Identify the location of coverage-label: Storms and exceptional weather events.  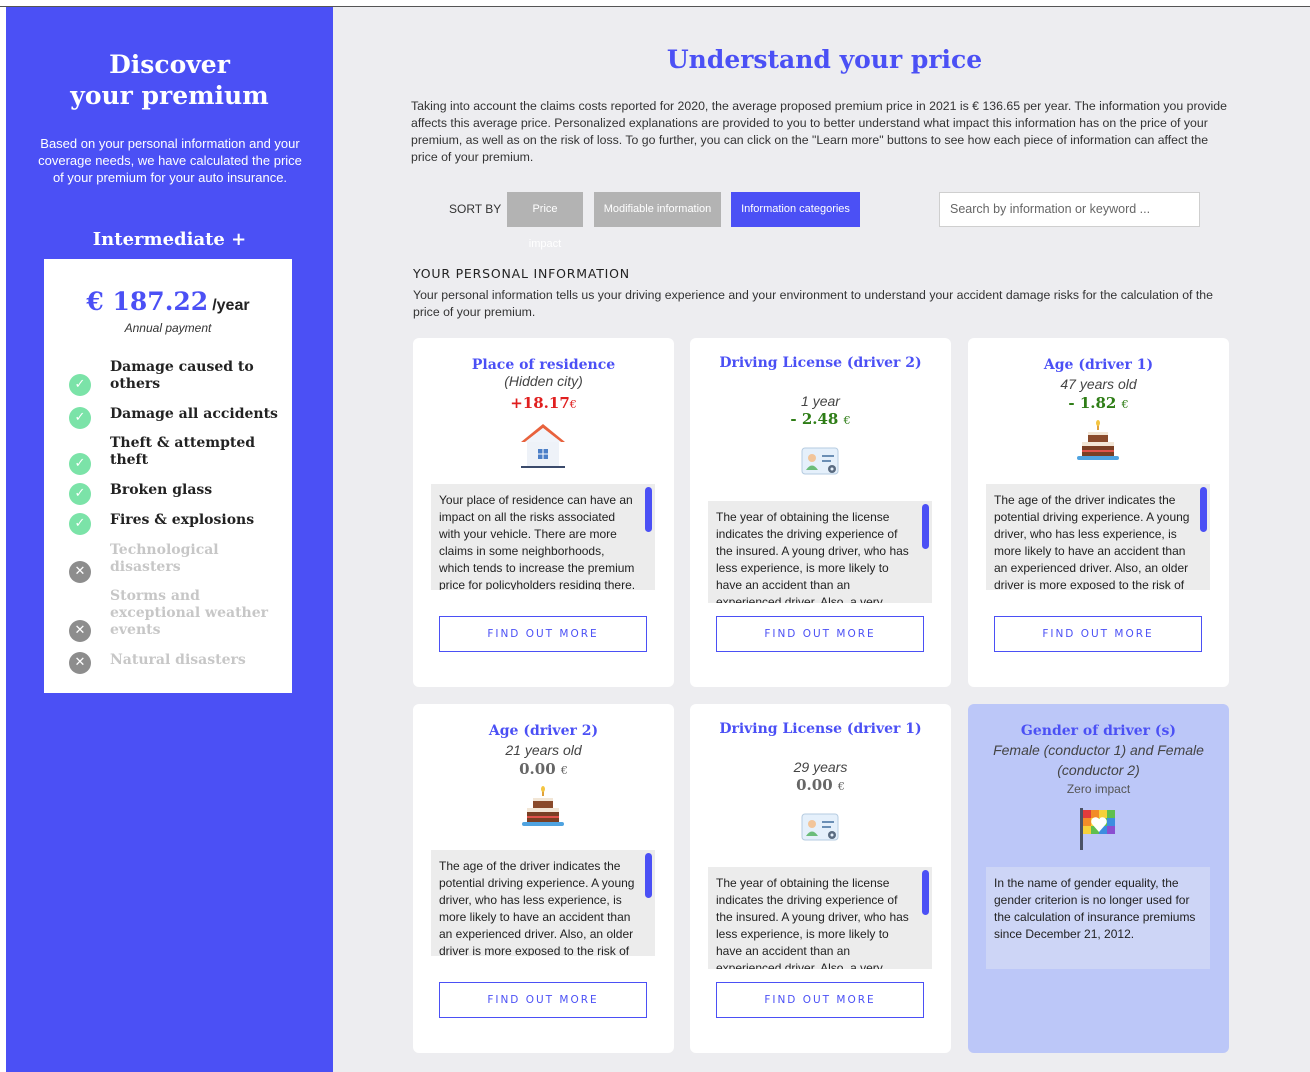
(189, 613).